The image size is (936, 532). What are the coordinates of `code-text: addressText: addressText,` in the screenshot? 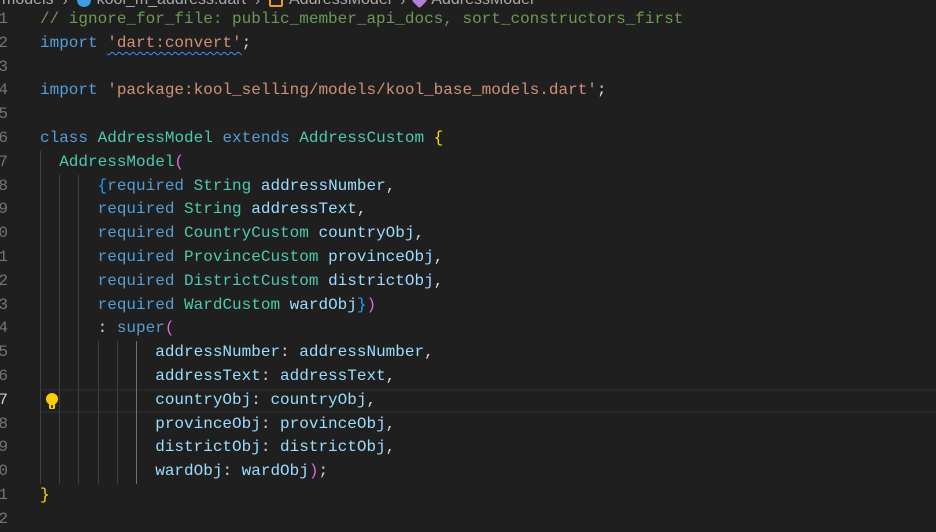 It's located at (217, 377).